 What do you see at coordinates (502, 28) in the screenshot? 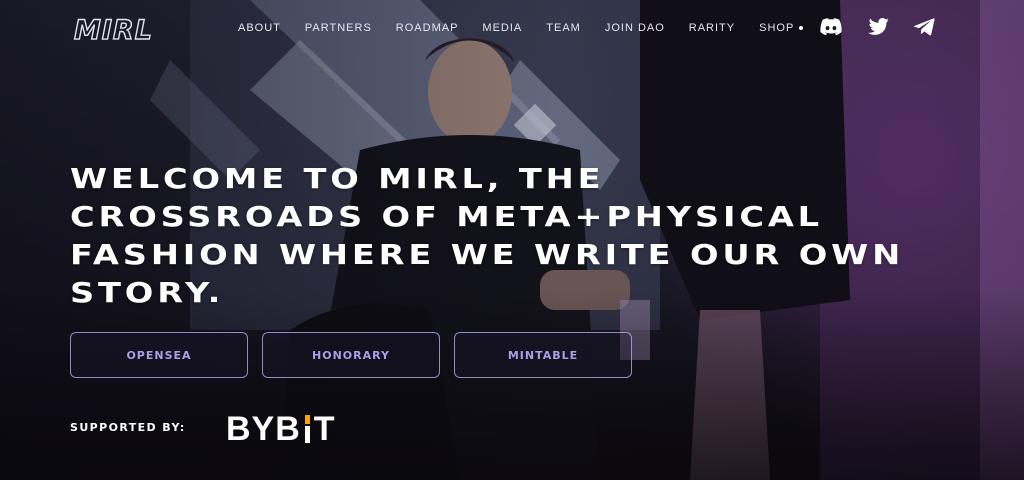
I see `nav-media: MEDIA` at bounding box center [502, 28].